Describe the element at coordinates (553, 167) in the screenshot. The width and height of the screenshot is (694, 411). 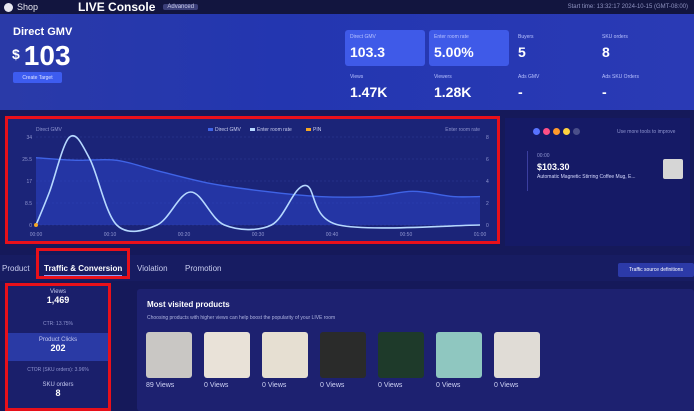
I see `pin-price: $103.30` at that location.